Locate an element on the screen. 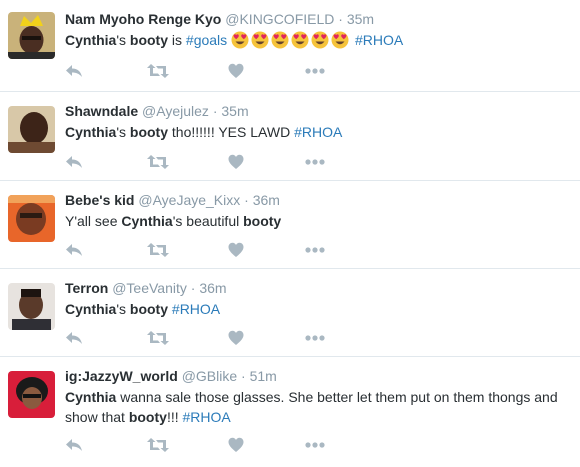  author-name: Nam Myoho Renge Kyo is located at coordinates (143, 19).